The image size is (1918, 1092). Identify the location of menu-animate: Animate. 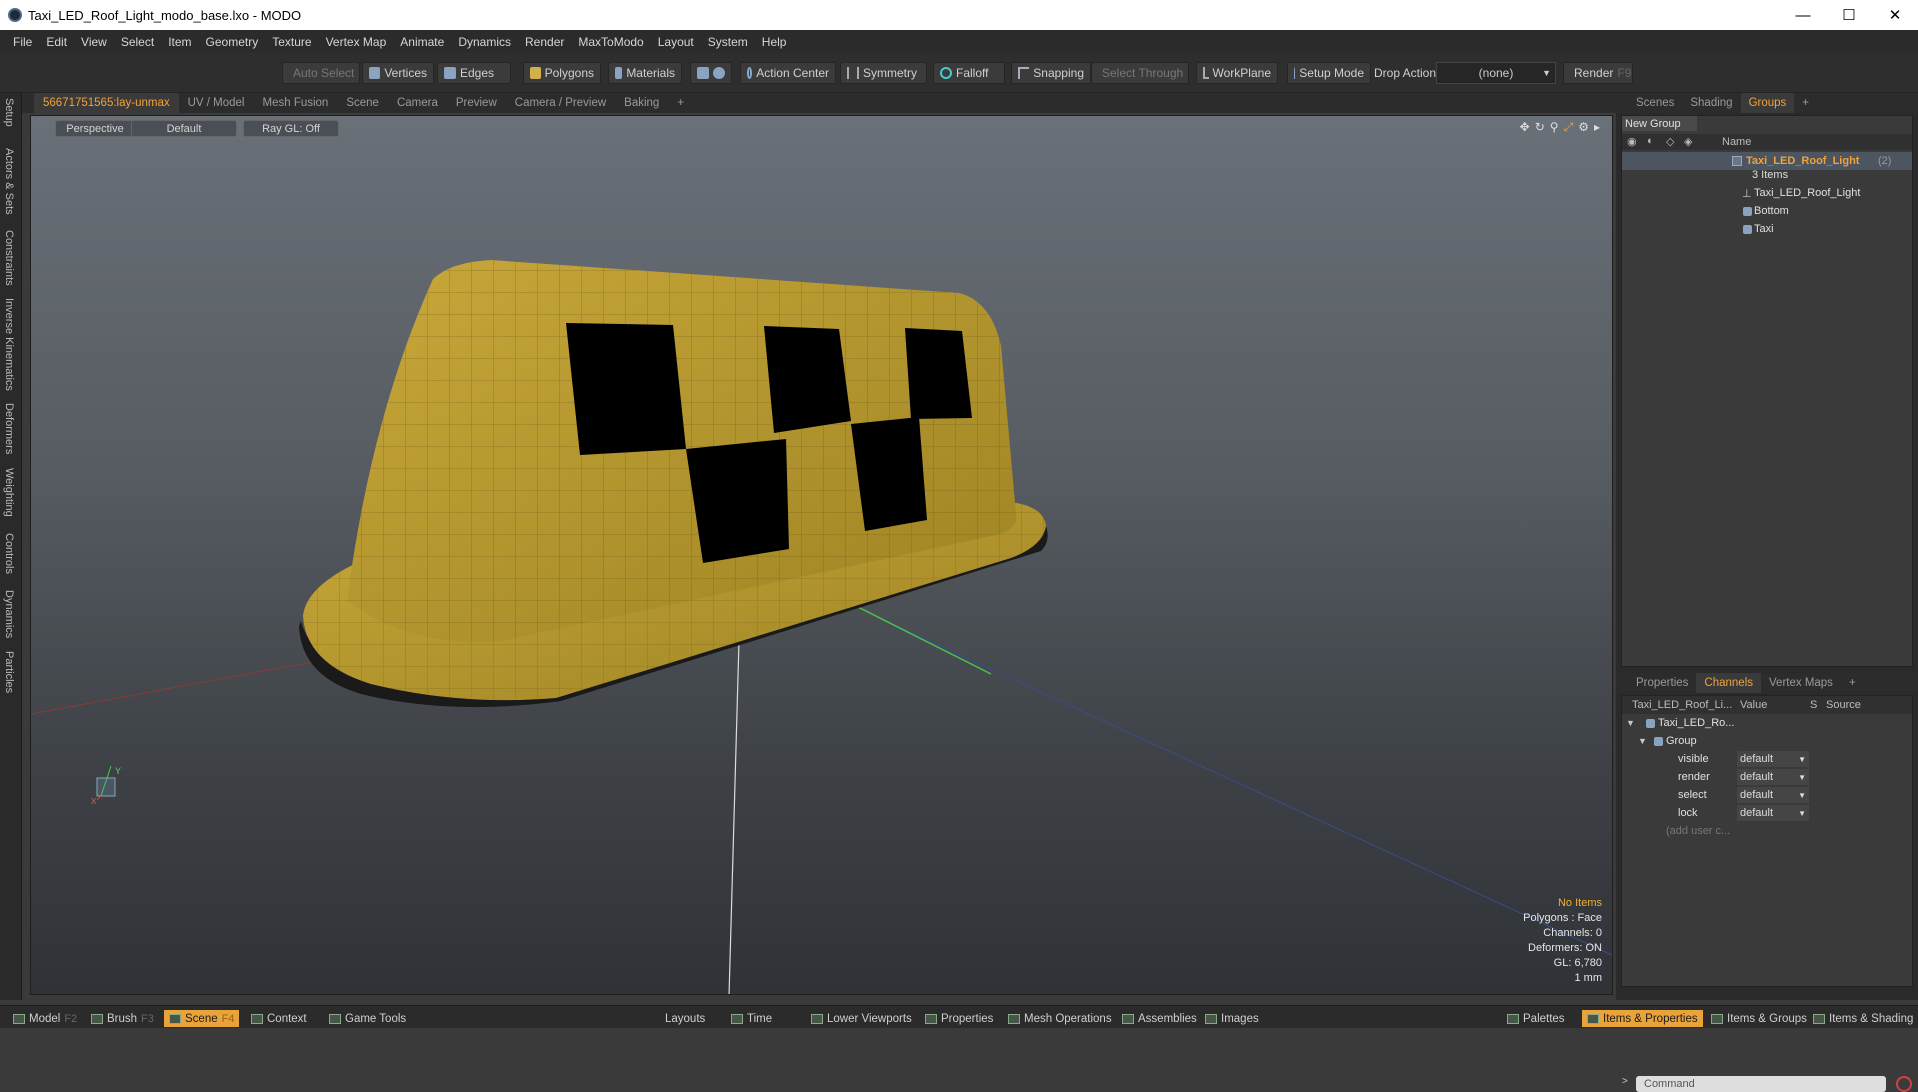
(422, 42).